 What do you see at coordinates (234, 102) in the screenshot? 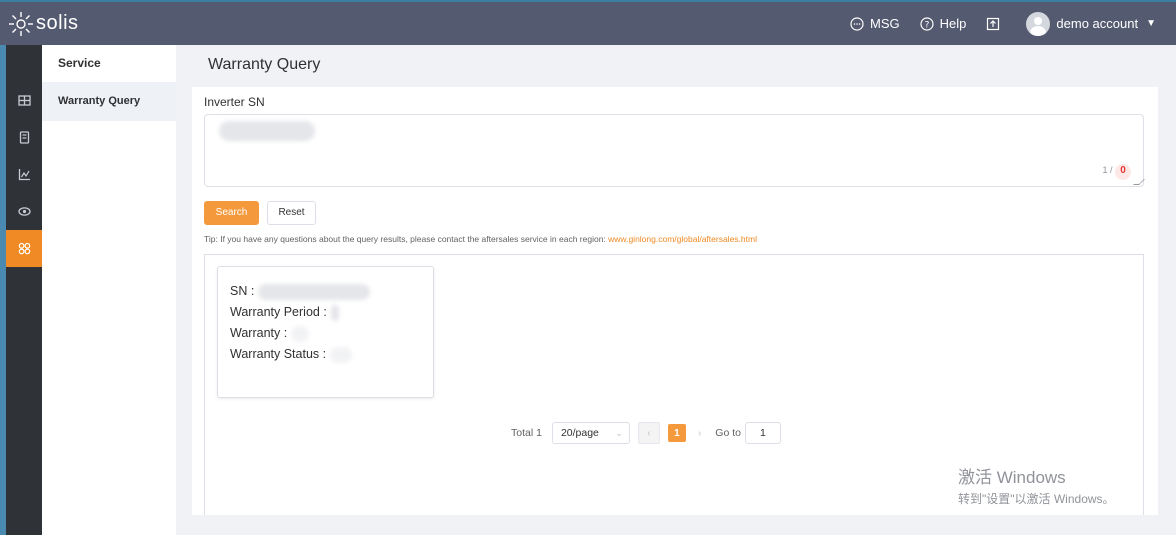
I see `inverter-sn-label: Inverter SN` at bounding box center [234, 102].